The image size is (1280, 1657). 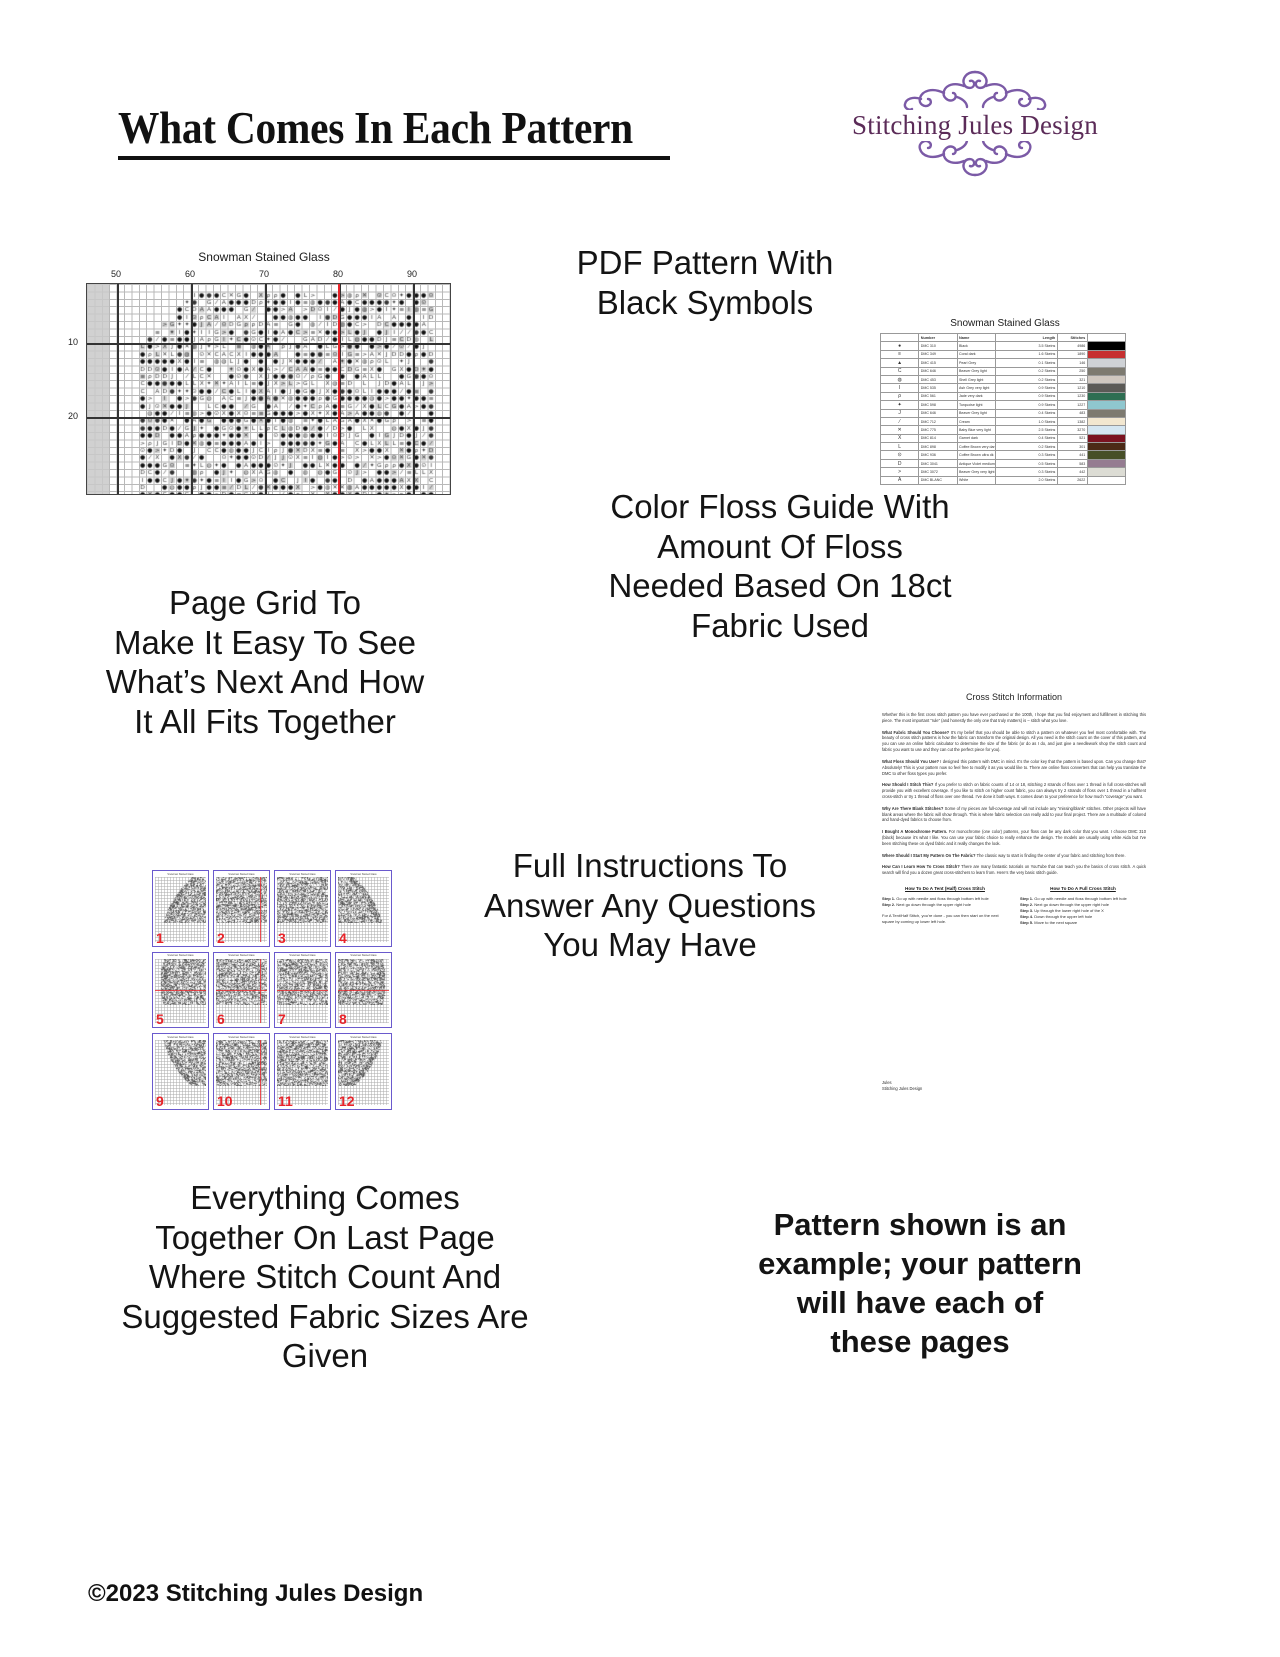 I want to click on floss-length: 3.5 Skeins, so click(x=1026, y=346).